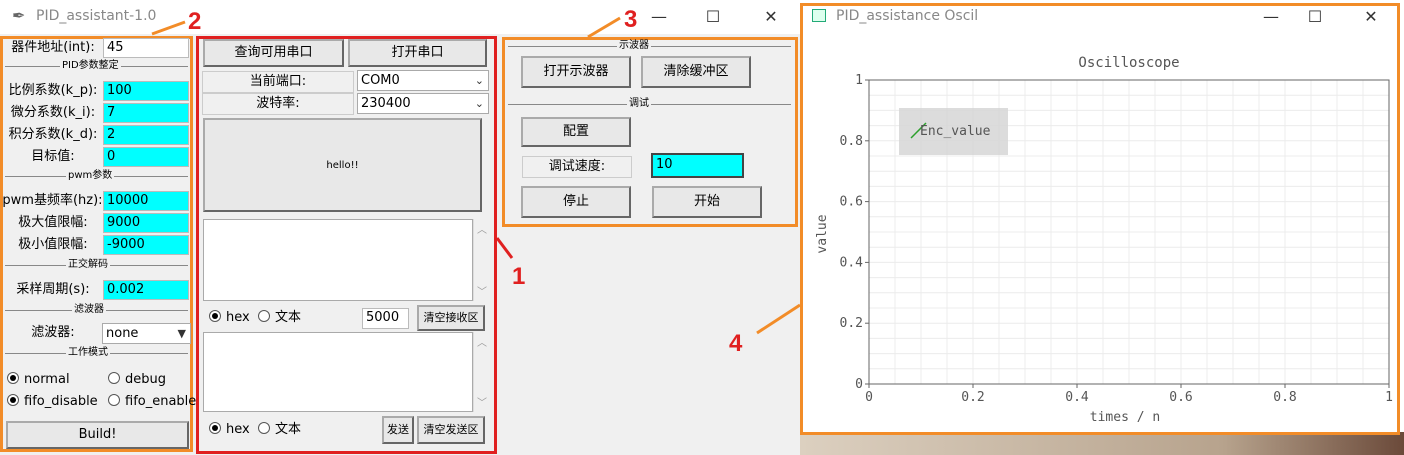 This screenshot has width=1404, height=455. I want to click on callout-number-2: 2, so click(195, 21).